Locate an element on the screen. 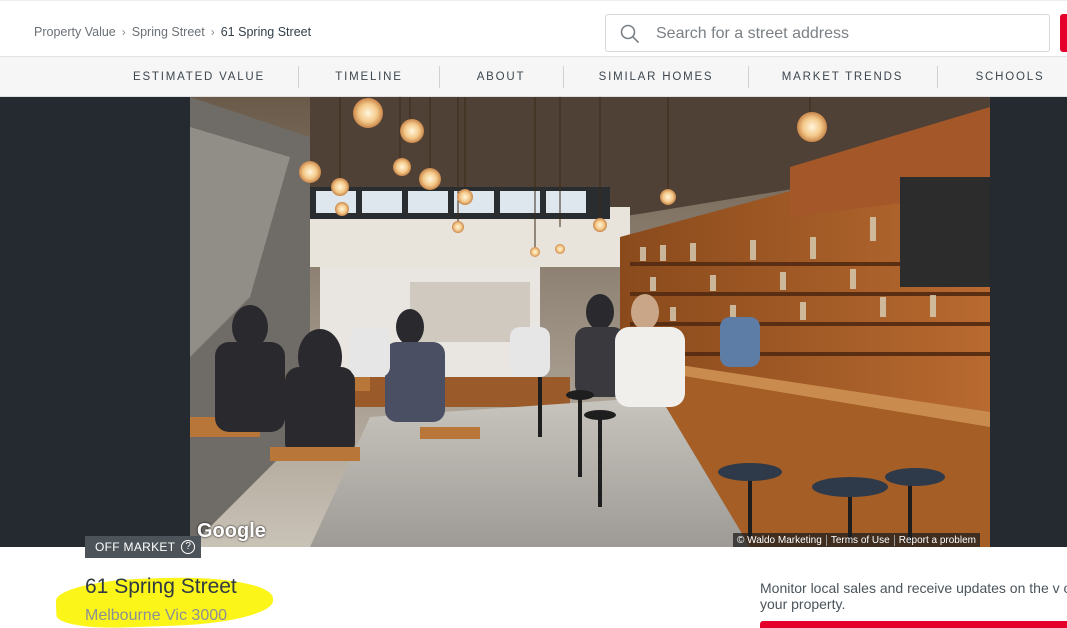 The image size is (1067, 628). google-logo: Google is located at coordinates (231, 531).